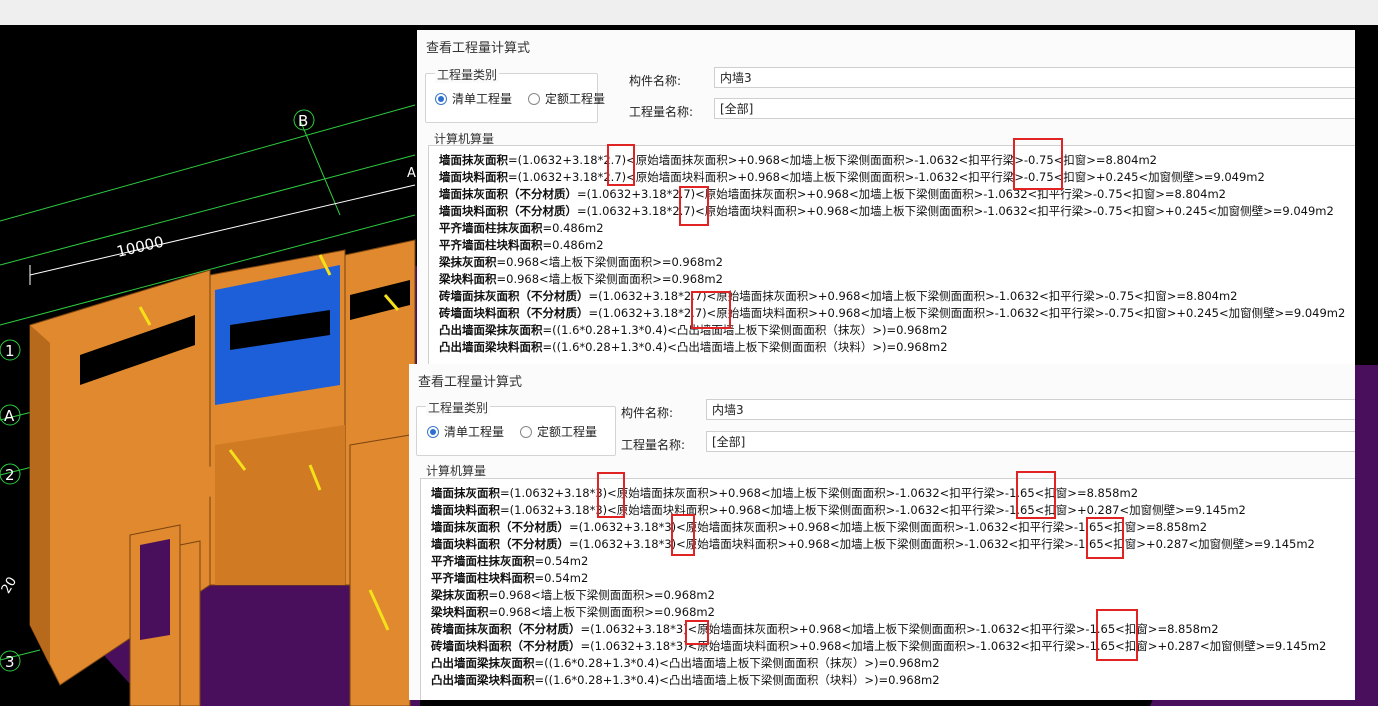  I want to click on grid-label-1: 1, so click(10, 351).